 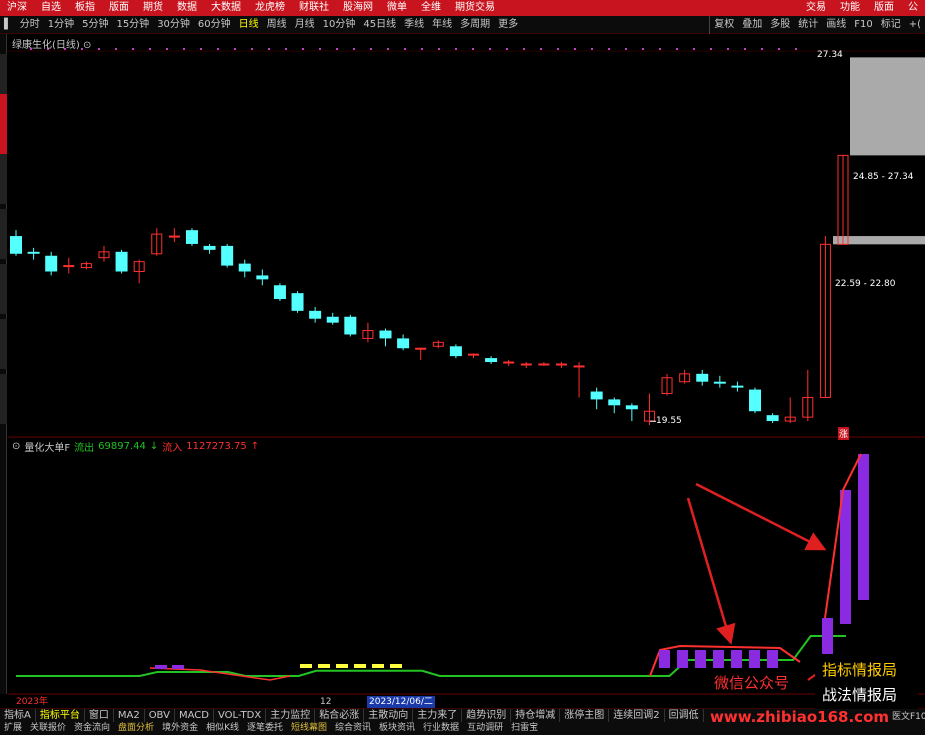 What do you see at coordinates (441, 728) in the screenshot?
I see `info-tab: 行业数据` at bounding box center [441, 728].